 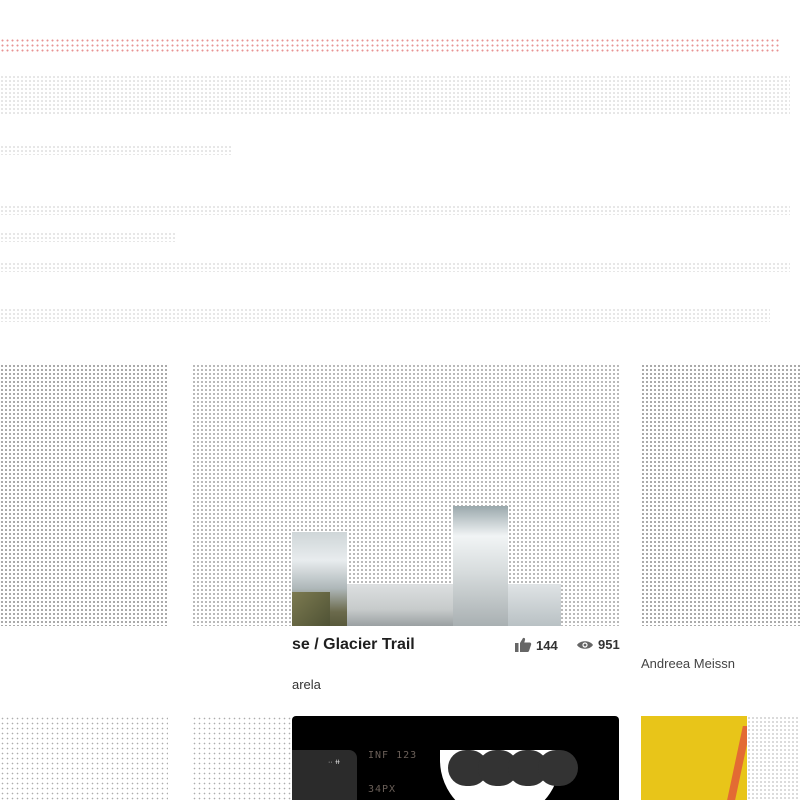 What do you see at coordinates (311, 609) in the screenshot?
I see `cliff-photo` at bounding box center [311, 609].